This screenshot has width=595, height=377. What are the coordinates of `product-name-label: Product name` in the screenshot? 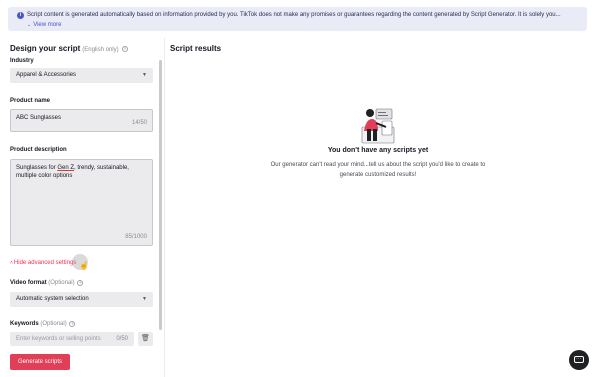 It's located at (30, 101).